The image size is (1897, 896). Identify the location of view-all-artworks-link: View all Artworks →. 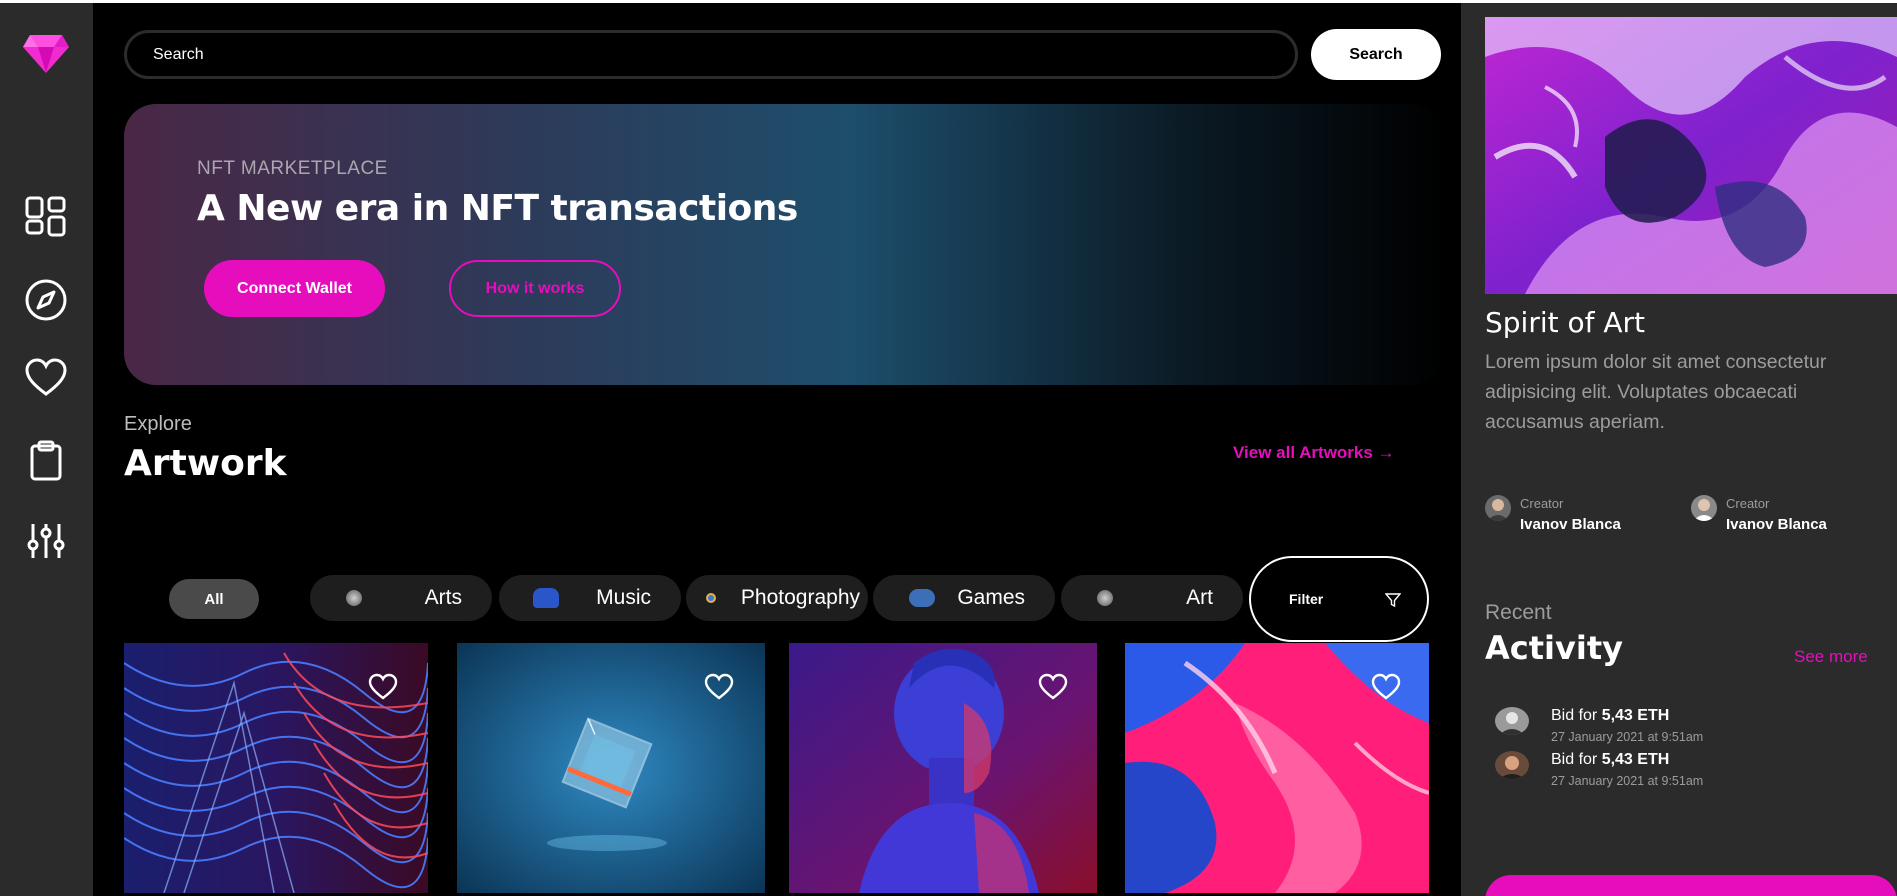
(1314, 453).